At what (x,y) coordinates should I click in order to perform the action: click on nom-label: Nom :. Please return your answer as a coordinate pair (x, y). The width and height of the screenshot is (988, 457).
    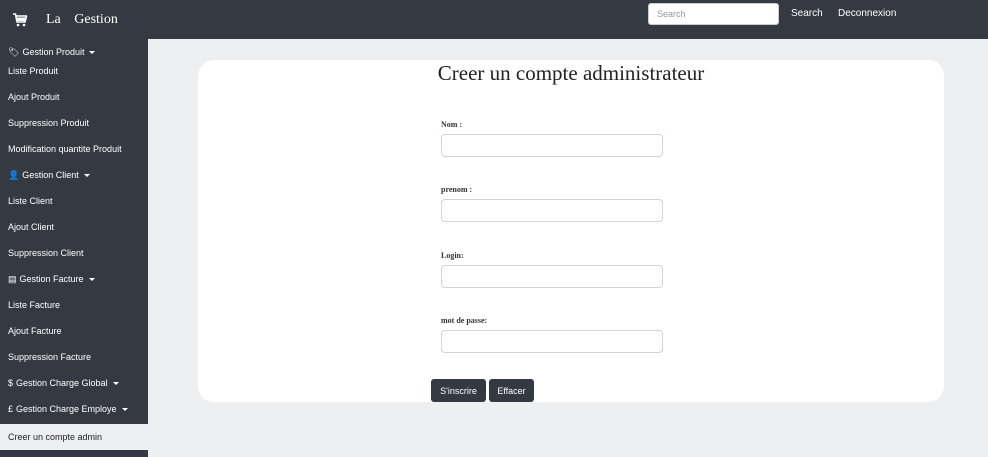
    Looking at the image, I should click on (452, 124).